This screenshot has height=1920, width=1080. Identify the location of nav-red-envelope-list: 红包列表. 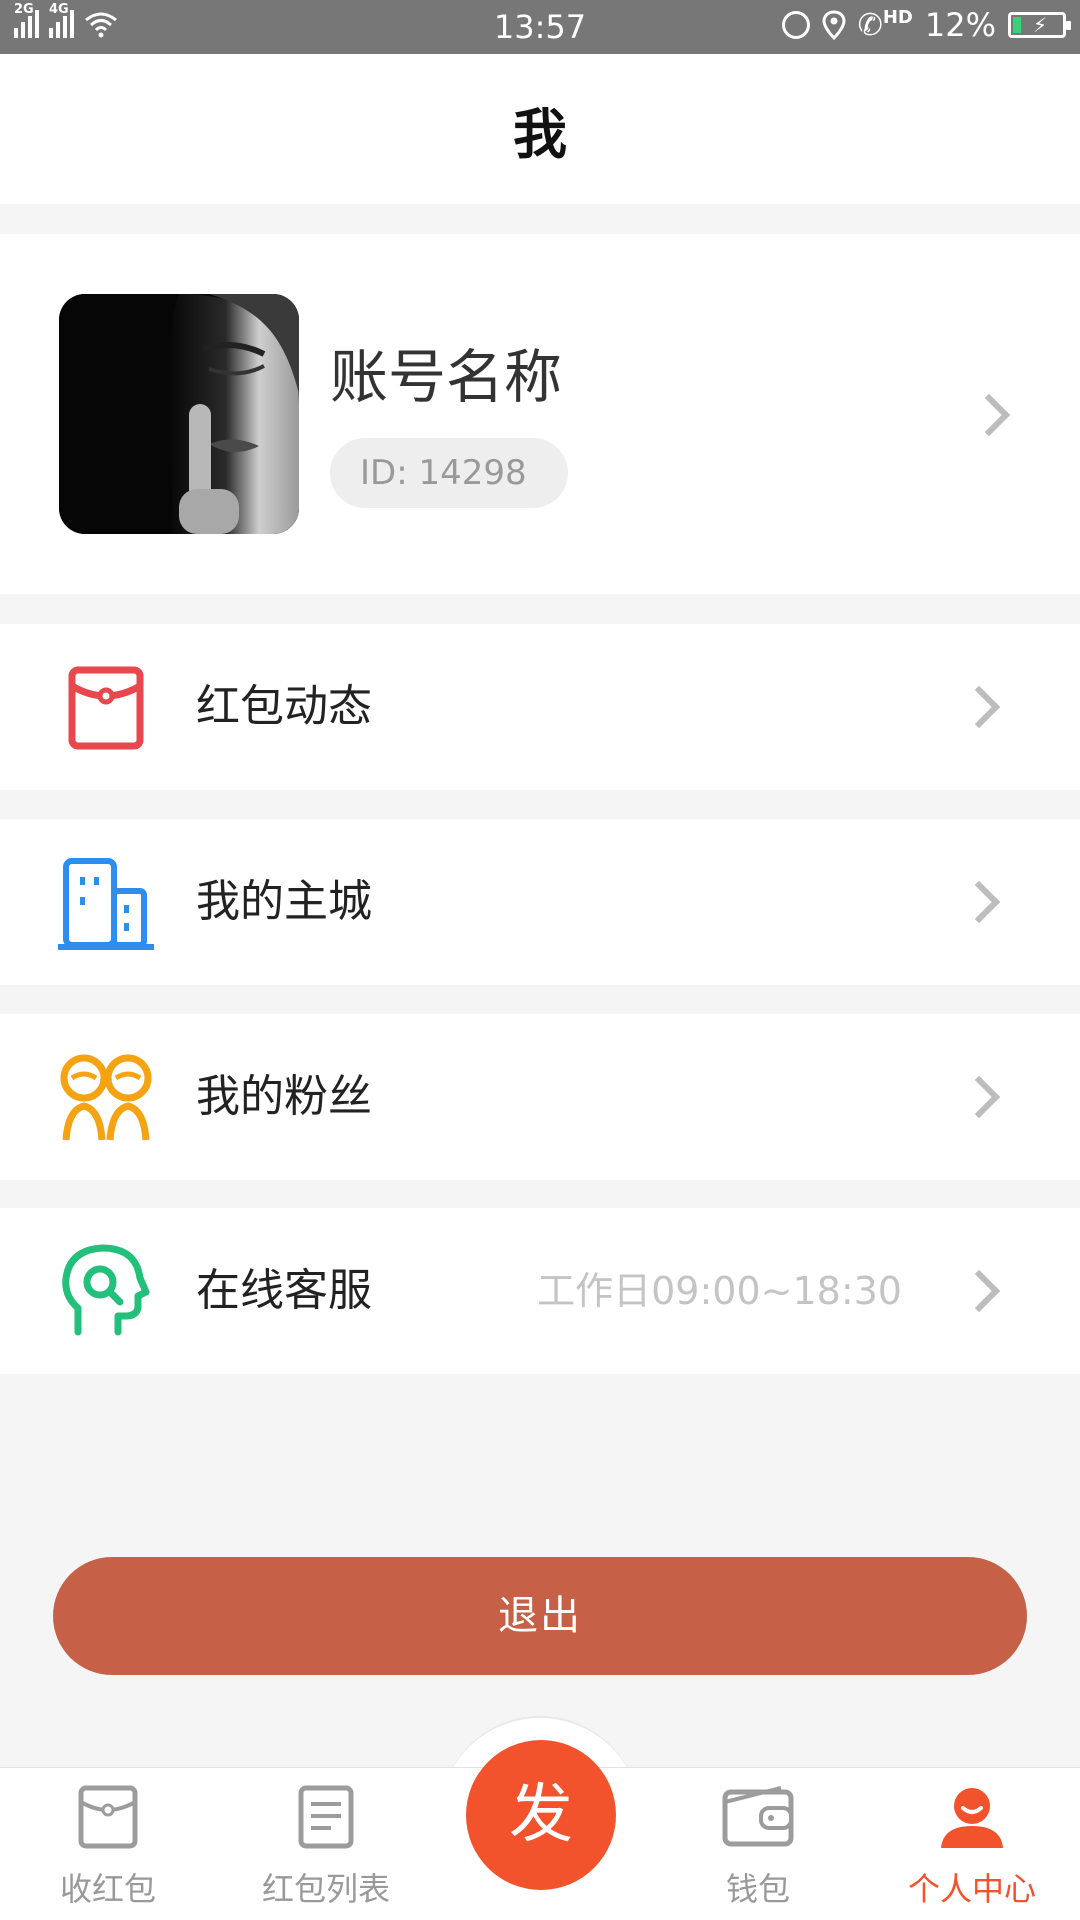
(326, 1844).